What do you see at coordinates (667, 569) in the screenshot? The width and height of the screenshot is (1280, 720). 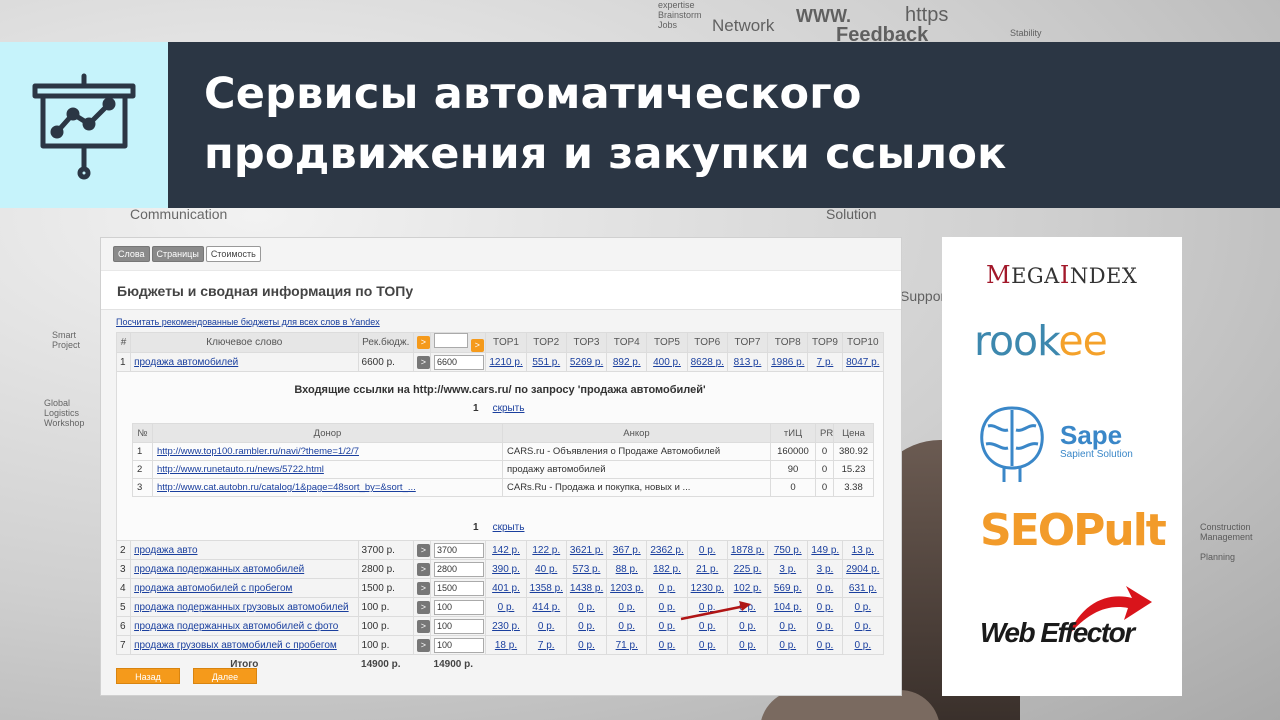 I see `top-cost-link: 182 р.` at bounding box center [667, 569].